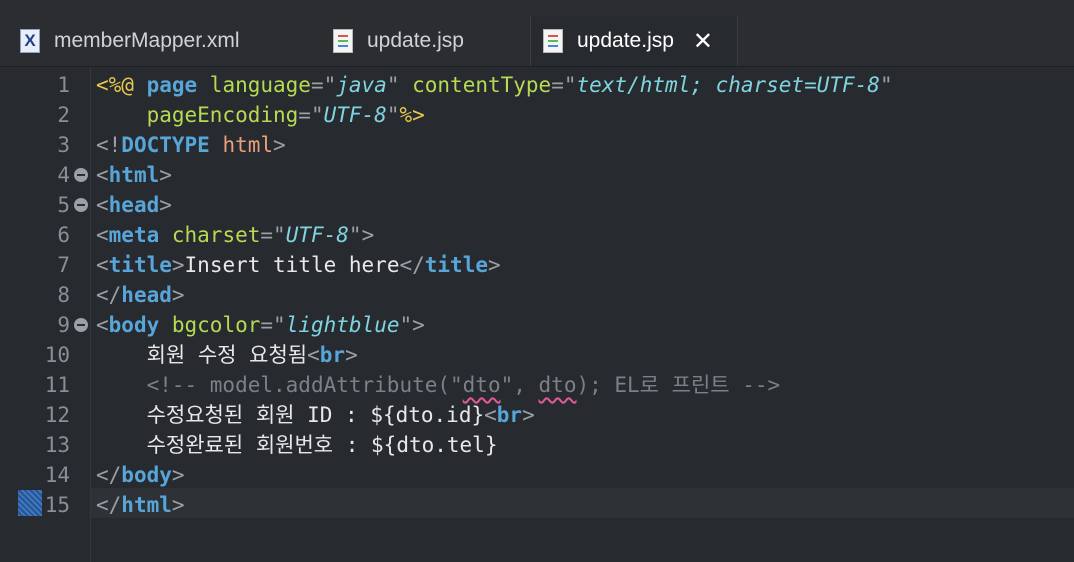  What do you see at coordinates (216, 235) in the screenshot?
I see `attr-name: charset` at bounding box center [216, 235].